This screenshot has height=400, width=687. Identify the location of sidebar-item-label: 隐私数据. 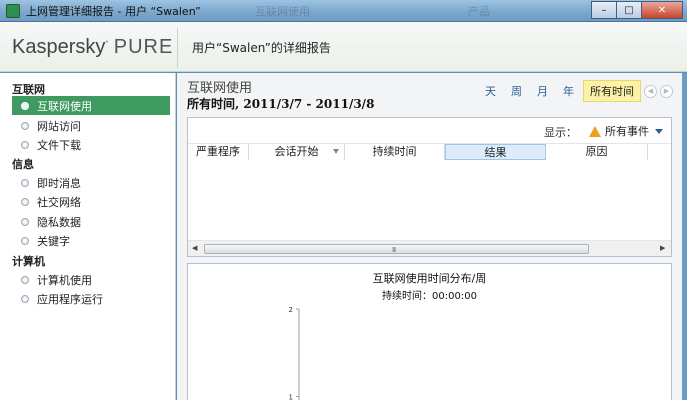
(59, 222).